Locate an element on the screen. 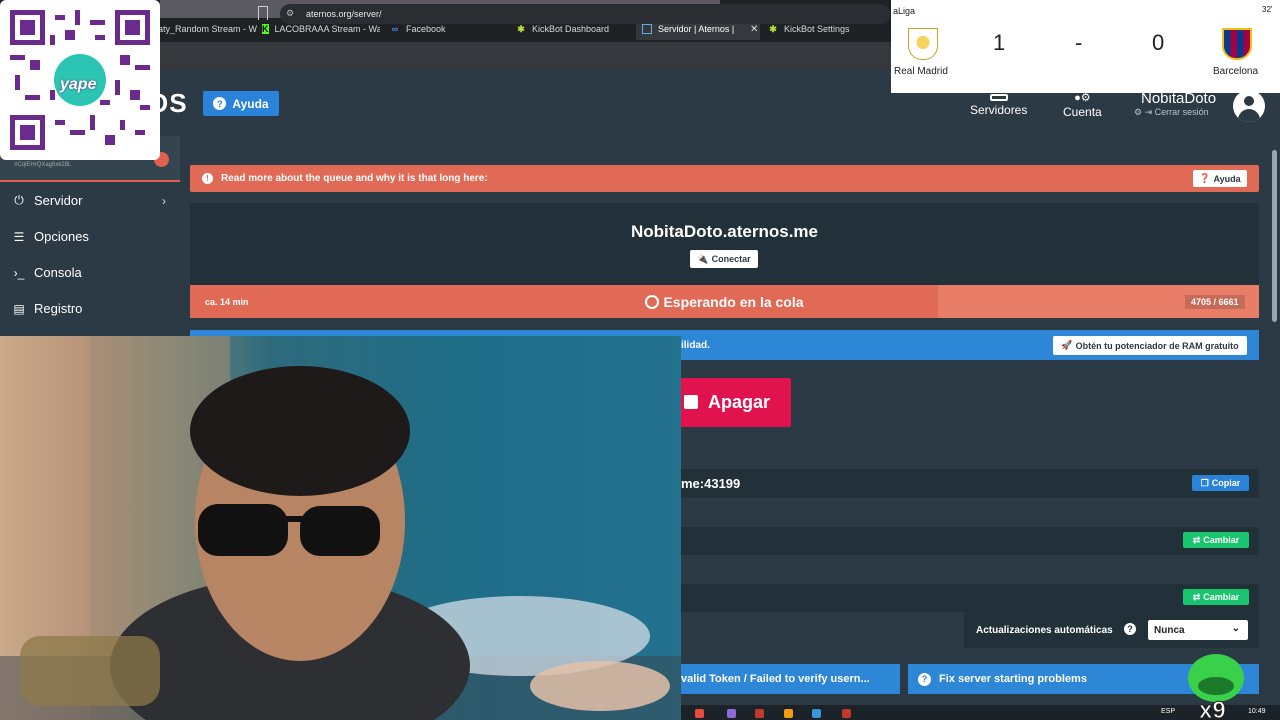  auto-update-select: Nunca ⌄ is located at coordinates (1198, 630).